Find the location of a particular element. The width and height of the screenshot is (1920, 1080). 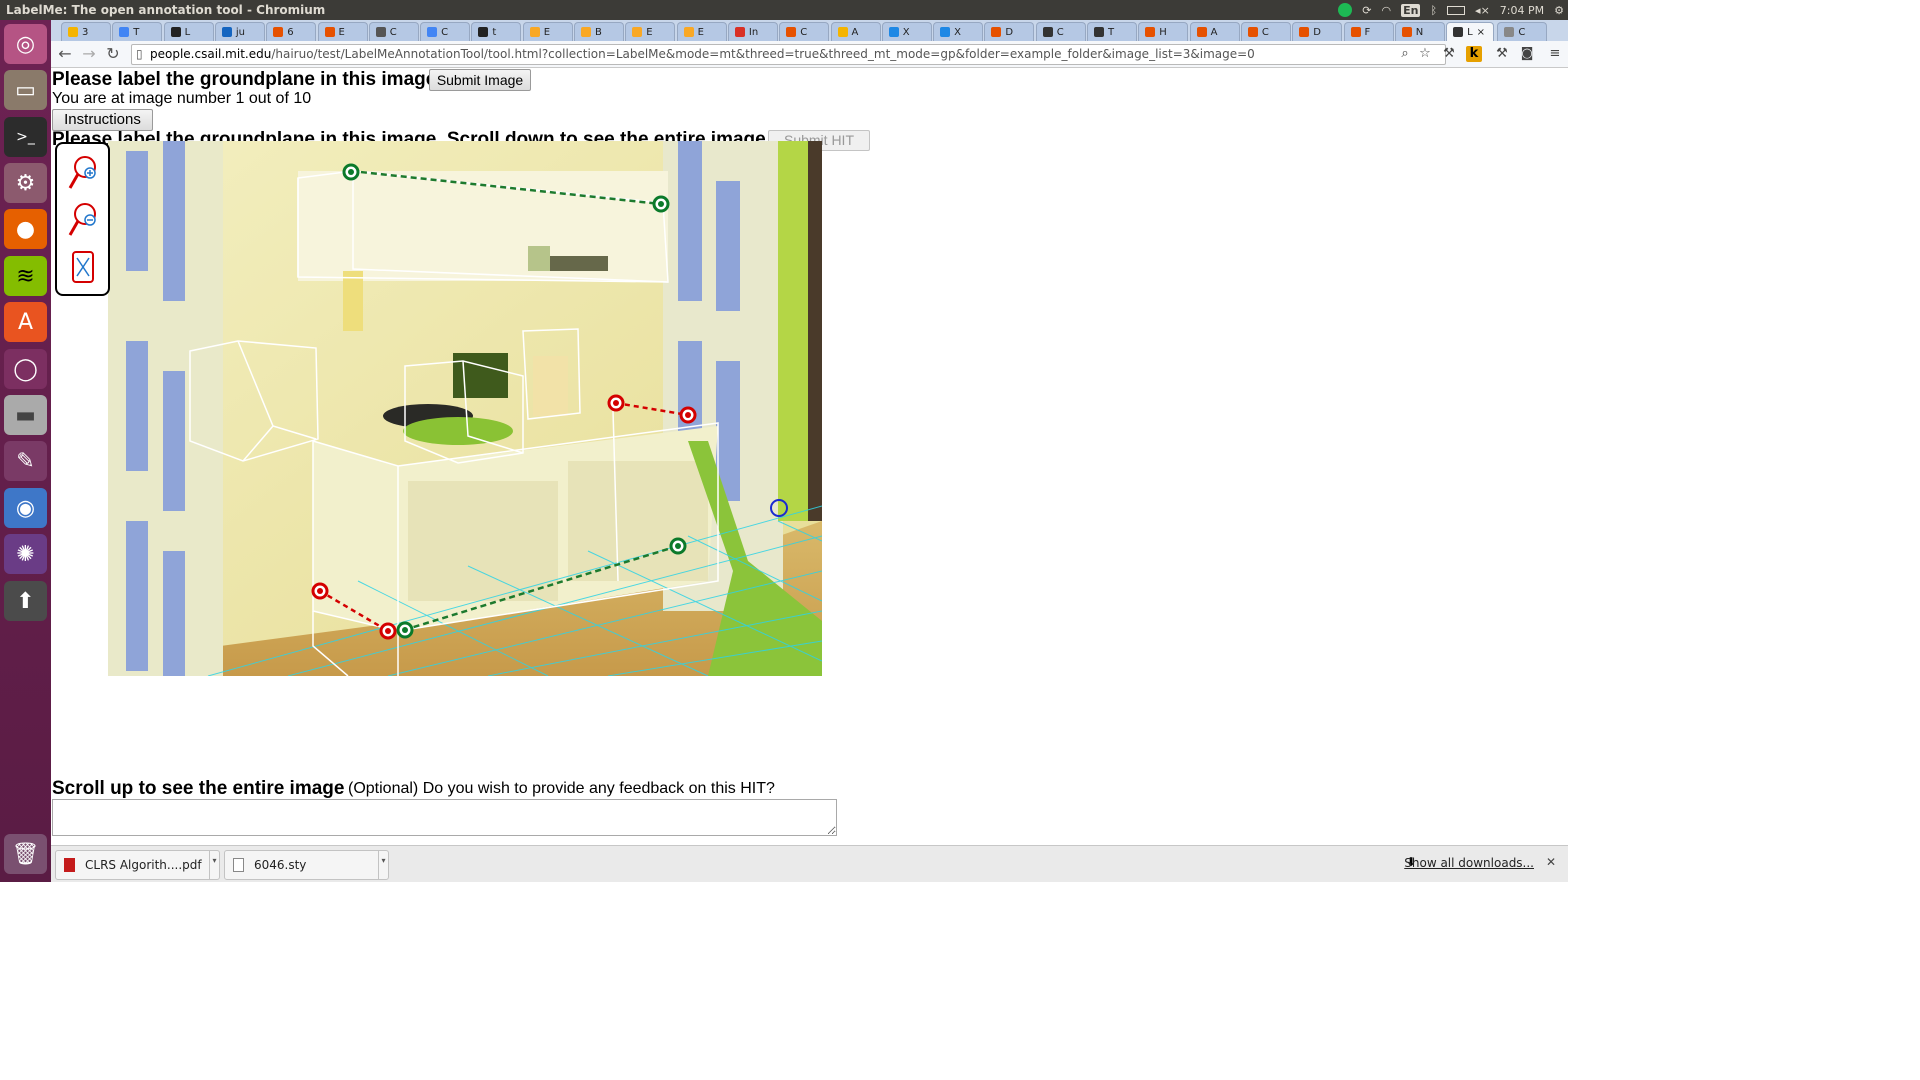

browser-tab: 3 is located at coordinates (86, 31).